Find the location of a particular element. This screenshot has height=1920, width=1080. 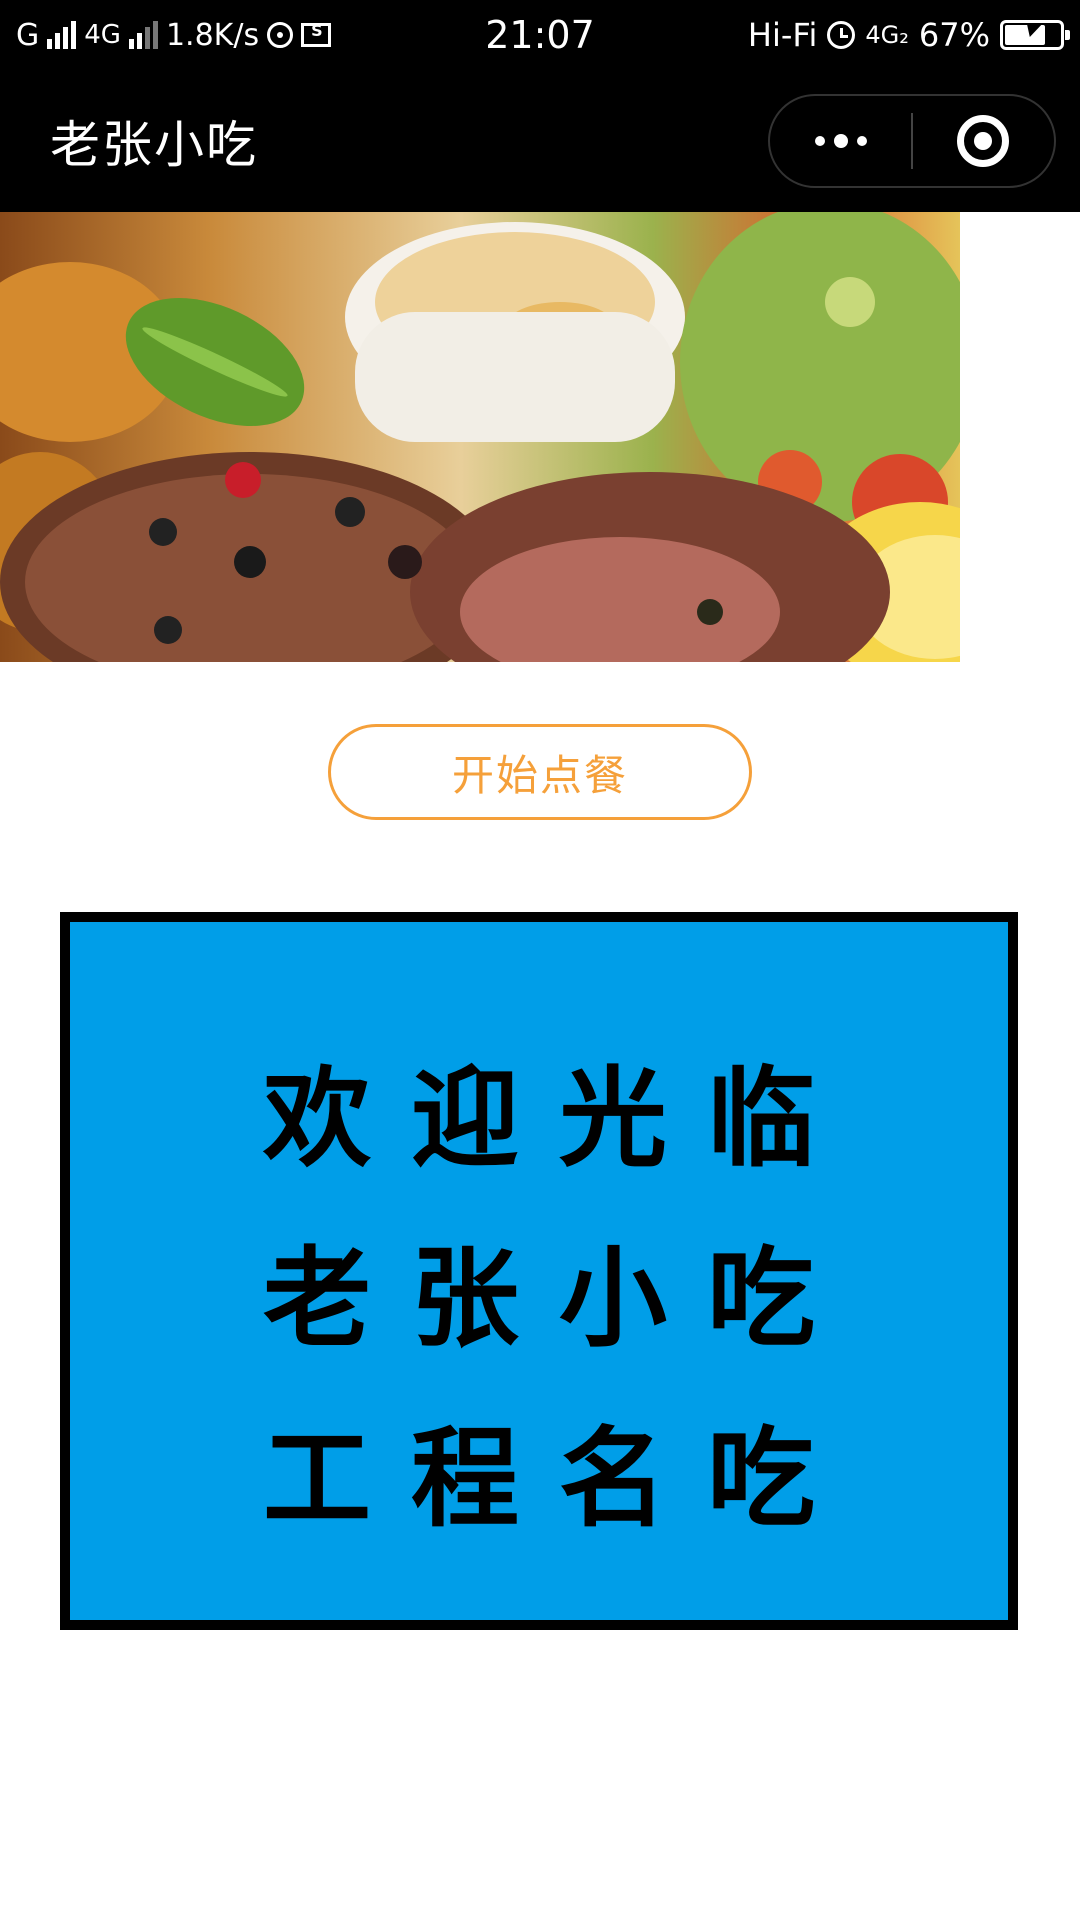

welcome-line-1: 欢迎光临 is located at coordinates (558, 1119).